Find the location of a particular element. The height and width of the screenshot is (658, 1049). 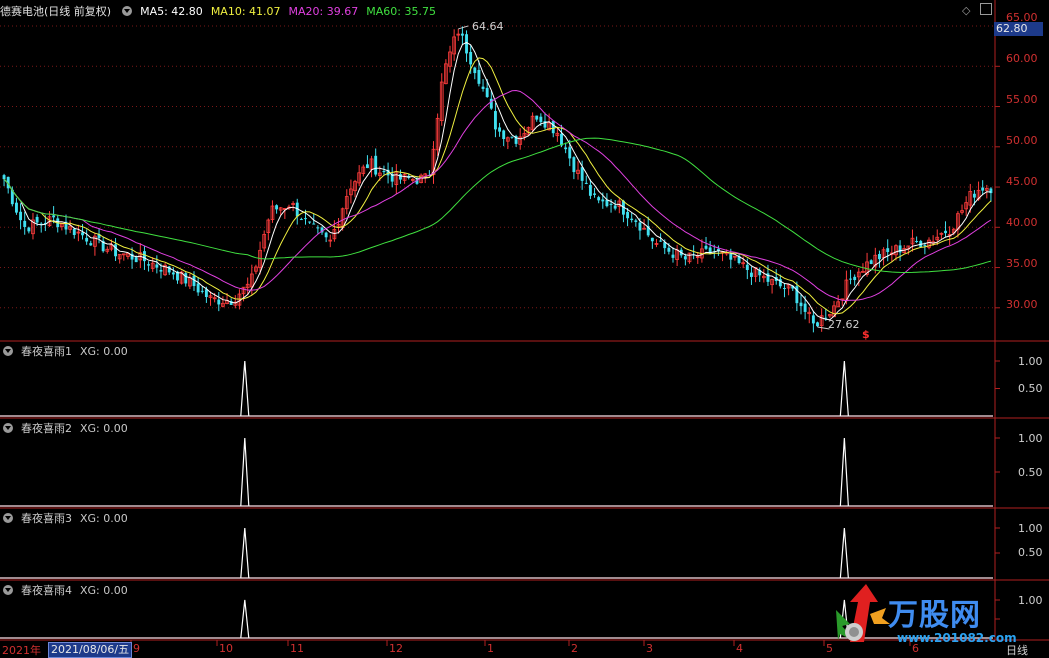

year-label: 2021年 is located at coordinates (21, 650).